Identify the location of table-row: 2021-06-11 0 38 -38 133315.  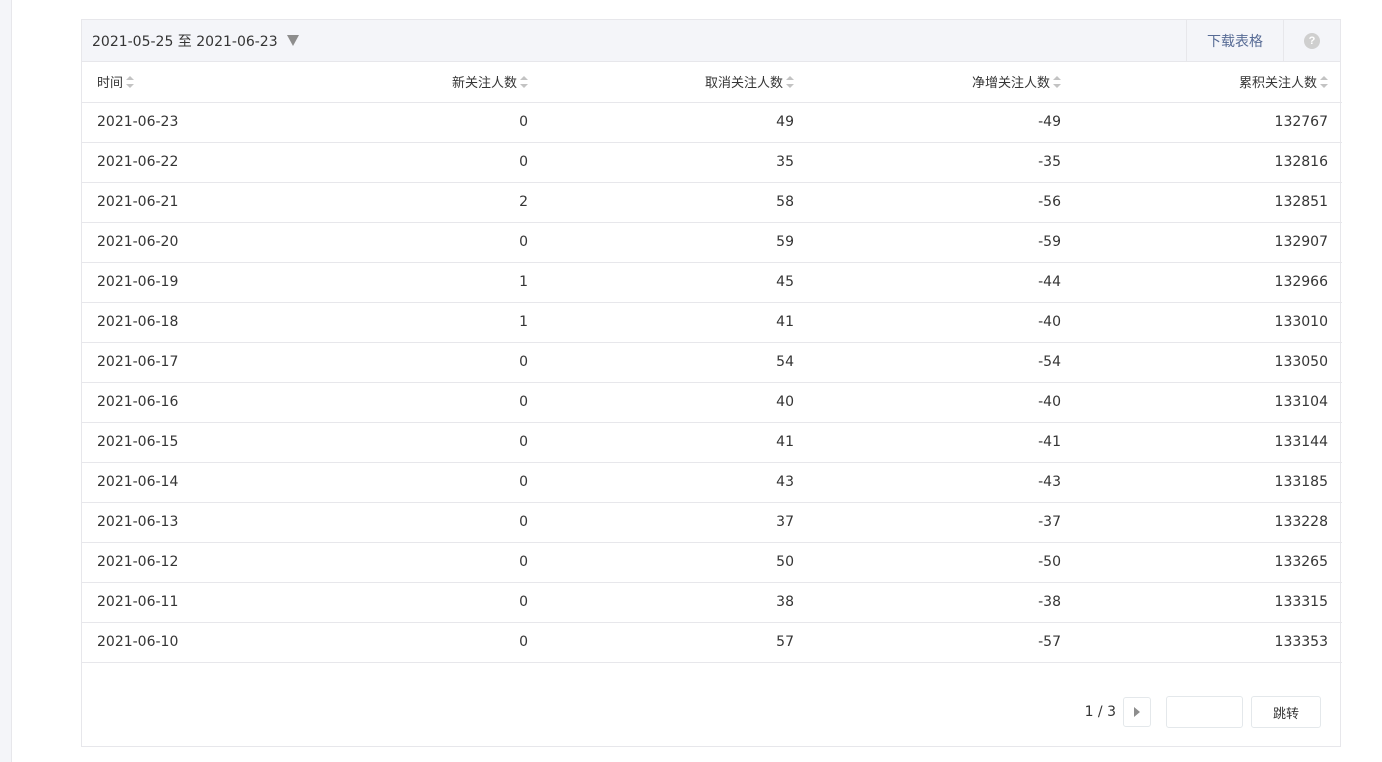
(712, 602).